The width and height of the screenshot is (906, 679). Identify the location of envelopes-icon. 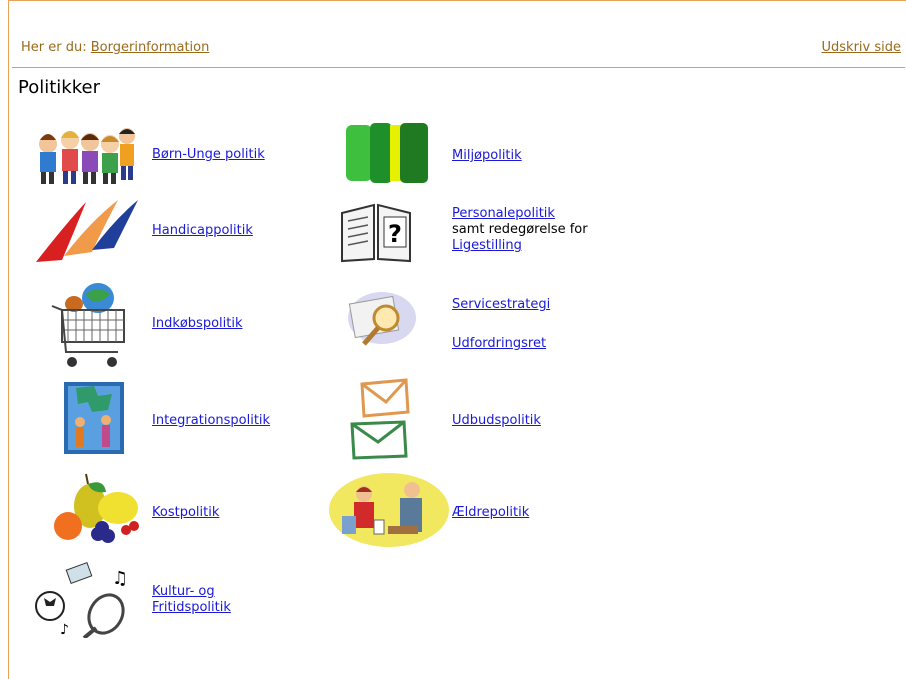
(380, 419).